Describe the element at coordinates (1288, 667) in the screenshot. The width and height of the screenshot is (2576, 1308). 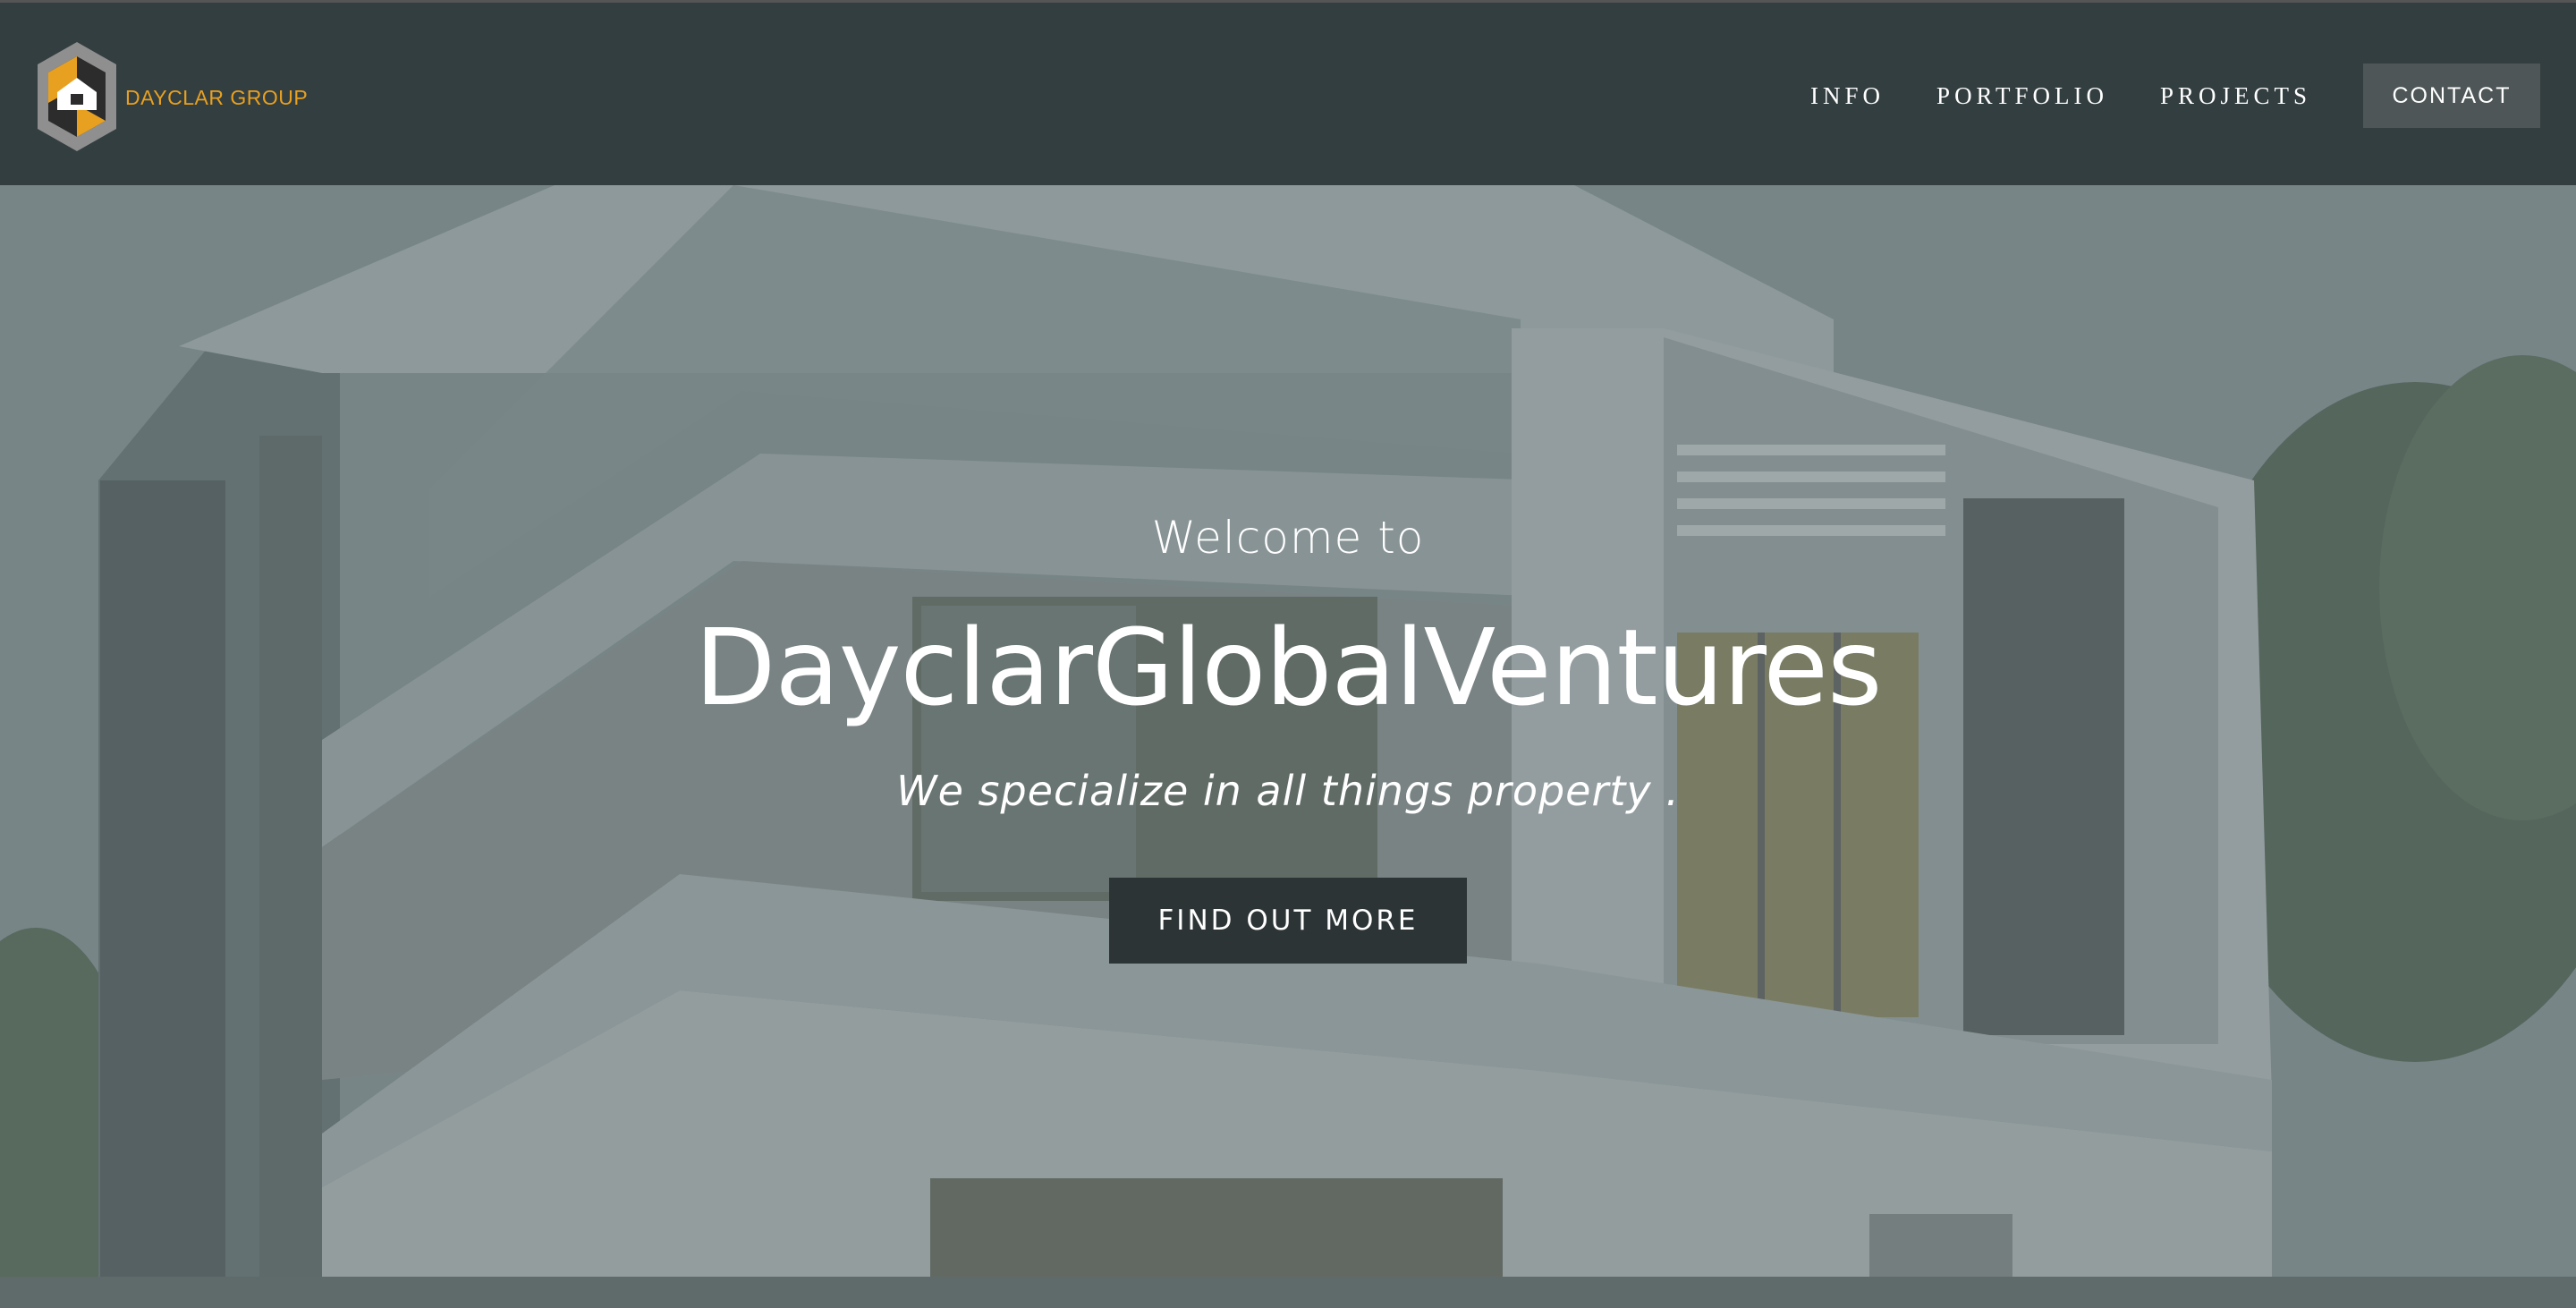
I see `hero-title: DayclarGlobalVentures` at that location.